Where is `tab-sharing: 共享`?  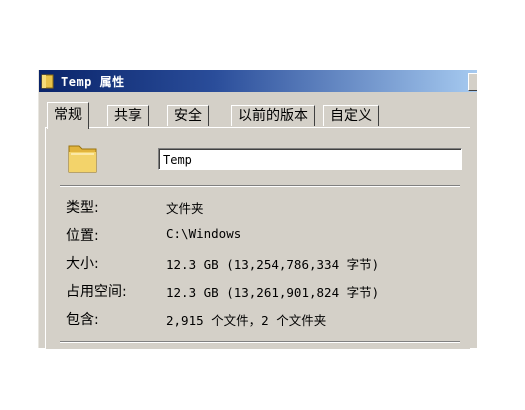 tab-sharing: 共享 is located at coordinates (128, 115).